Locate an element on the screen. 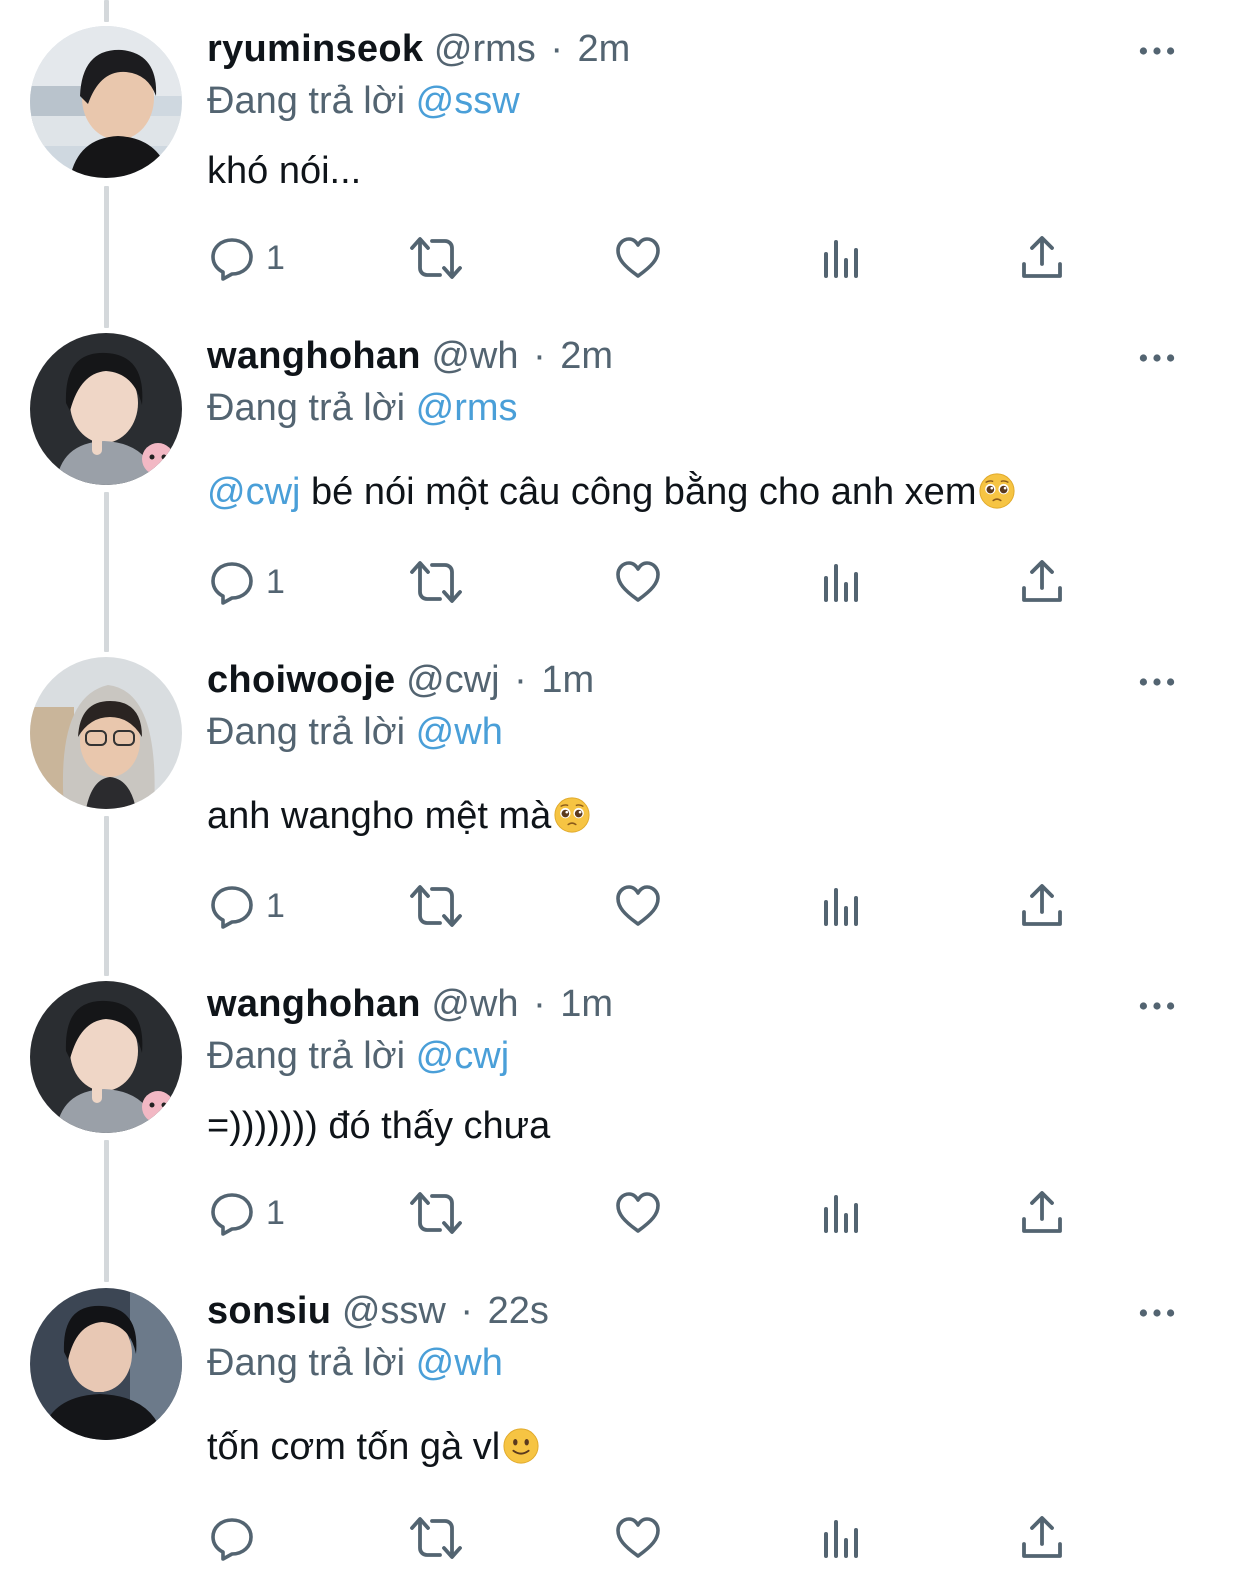  display-name: ryuminseok is located at coordinates (315, 49).